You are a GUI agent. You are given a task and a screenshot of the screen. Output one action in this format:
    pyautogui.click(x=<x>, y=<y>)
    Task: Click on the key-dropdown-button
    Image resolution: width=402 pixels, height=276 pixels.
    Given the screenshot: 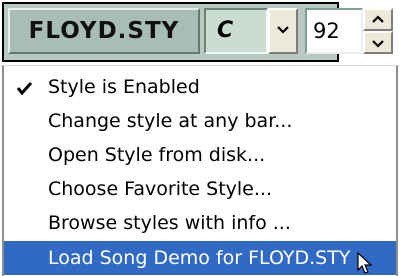 What is the action you would take?
    pyautogui.click(x=283, y=31)
    